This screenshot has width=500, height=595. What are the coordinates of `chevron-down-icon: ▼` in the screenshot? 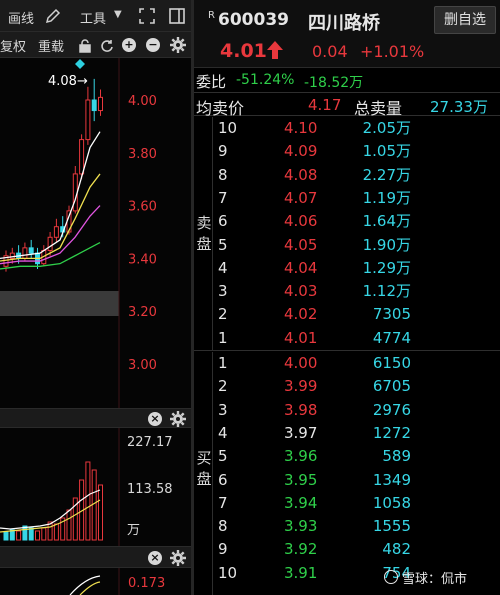 It's located at (118, 15).